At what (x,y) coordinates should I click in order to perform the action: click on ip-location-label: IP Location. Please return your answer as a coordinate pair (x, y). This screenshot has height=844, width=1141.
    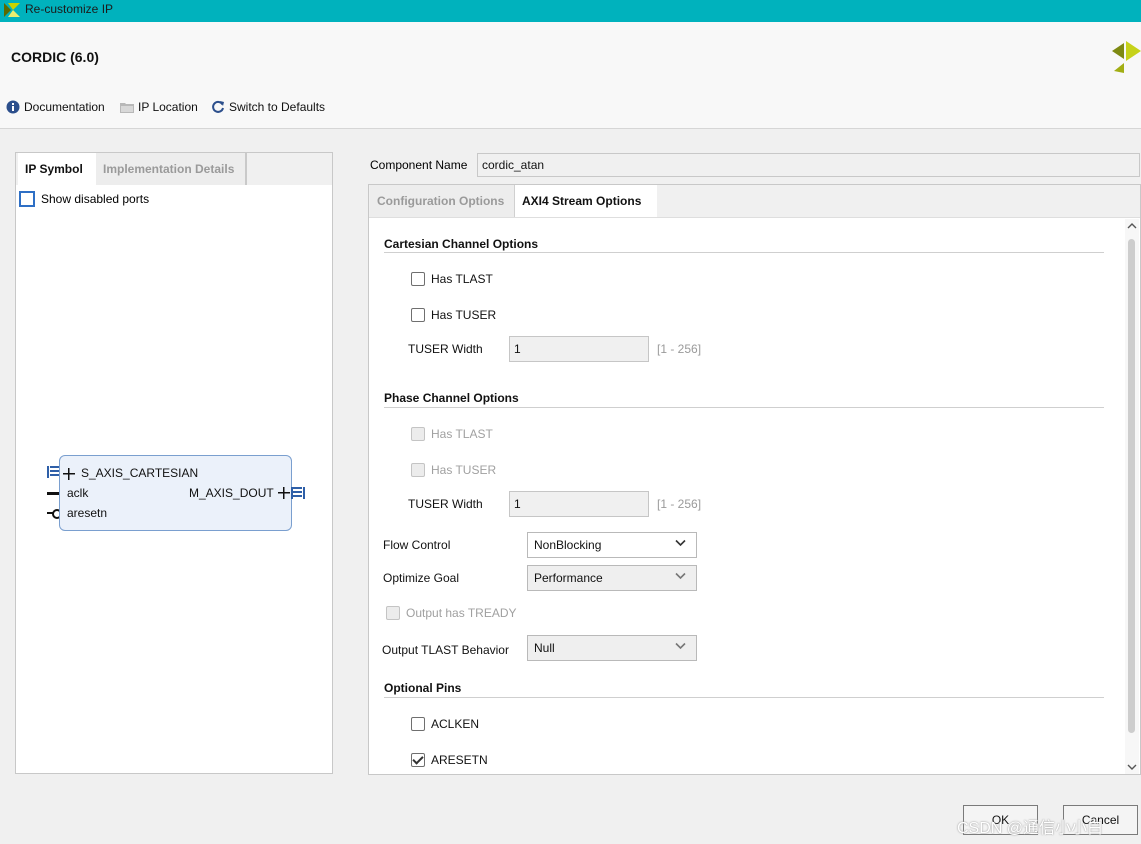
    Looking at the image, I should click on (168, 107).